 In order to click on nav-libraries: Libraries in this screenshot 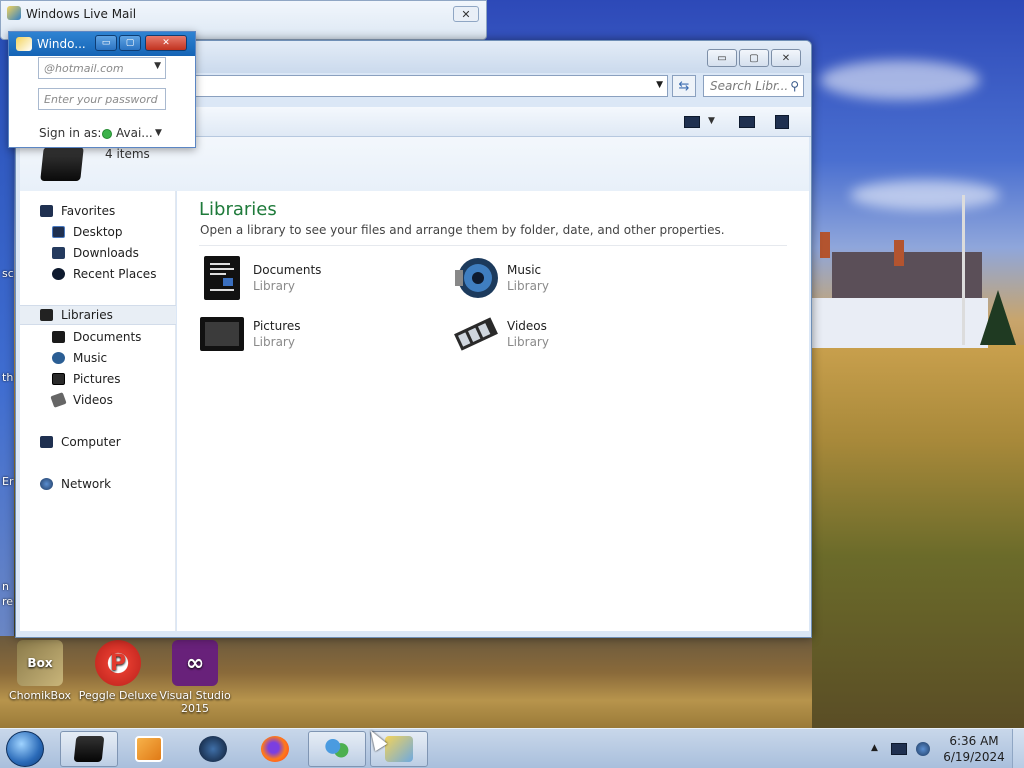, I will do `click(98, 315)`.